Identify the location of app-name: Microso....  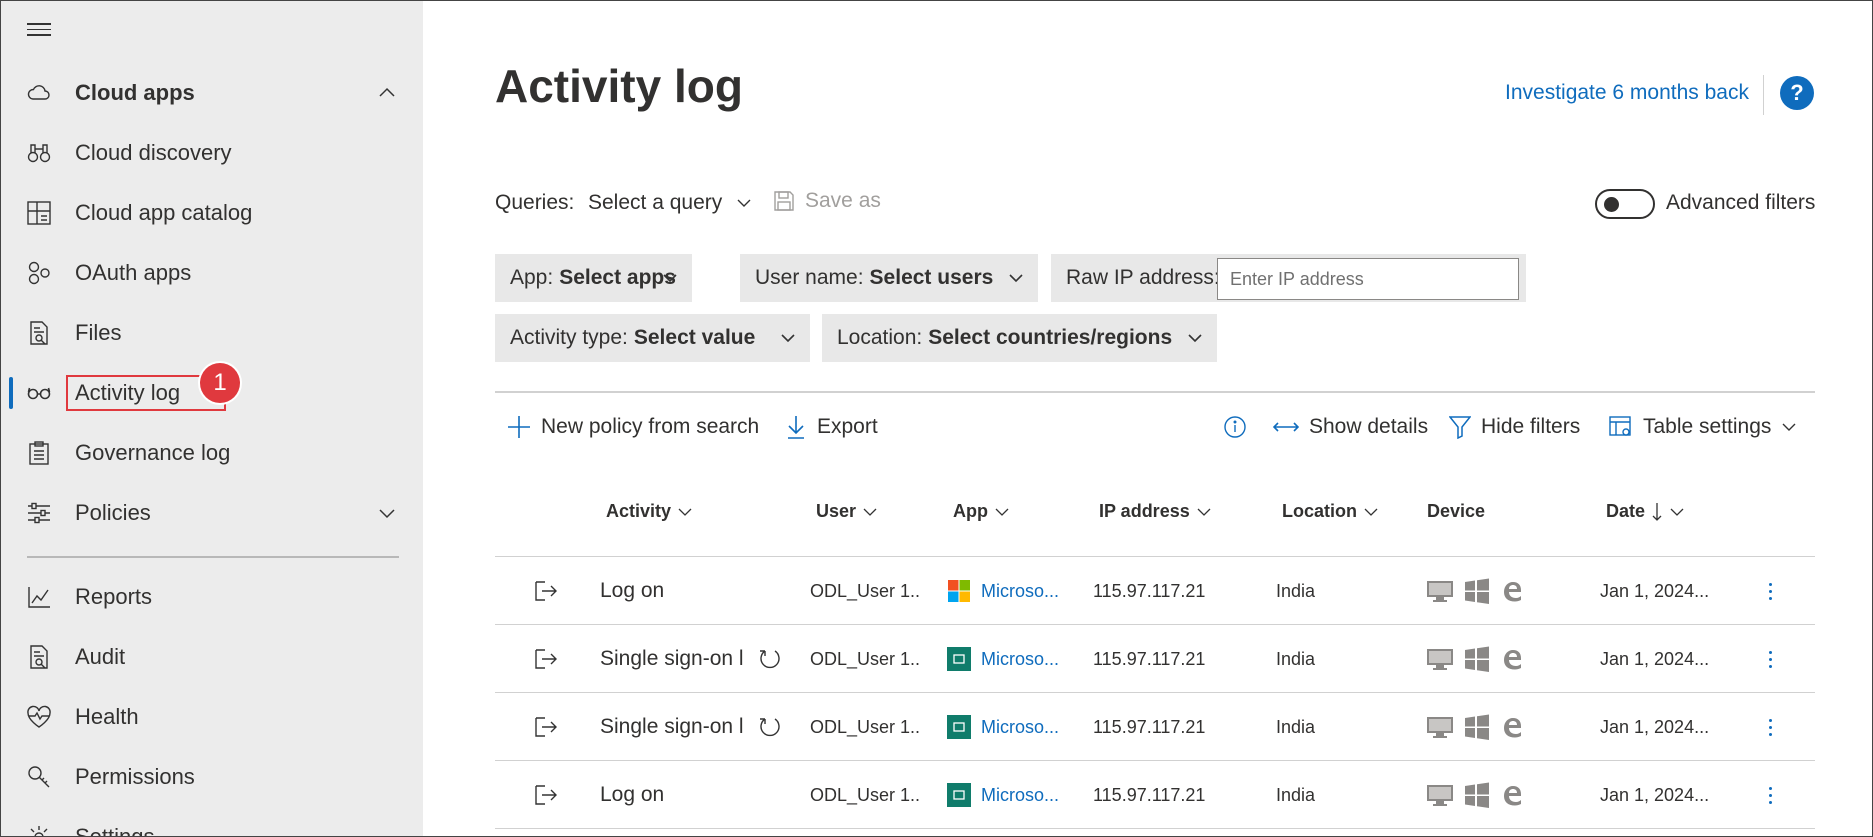
(1020, 590).